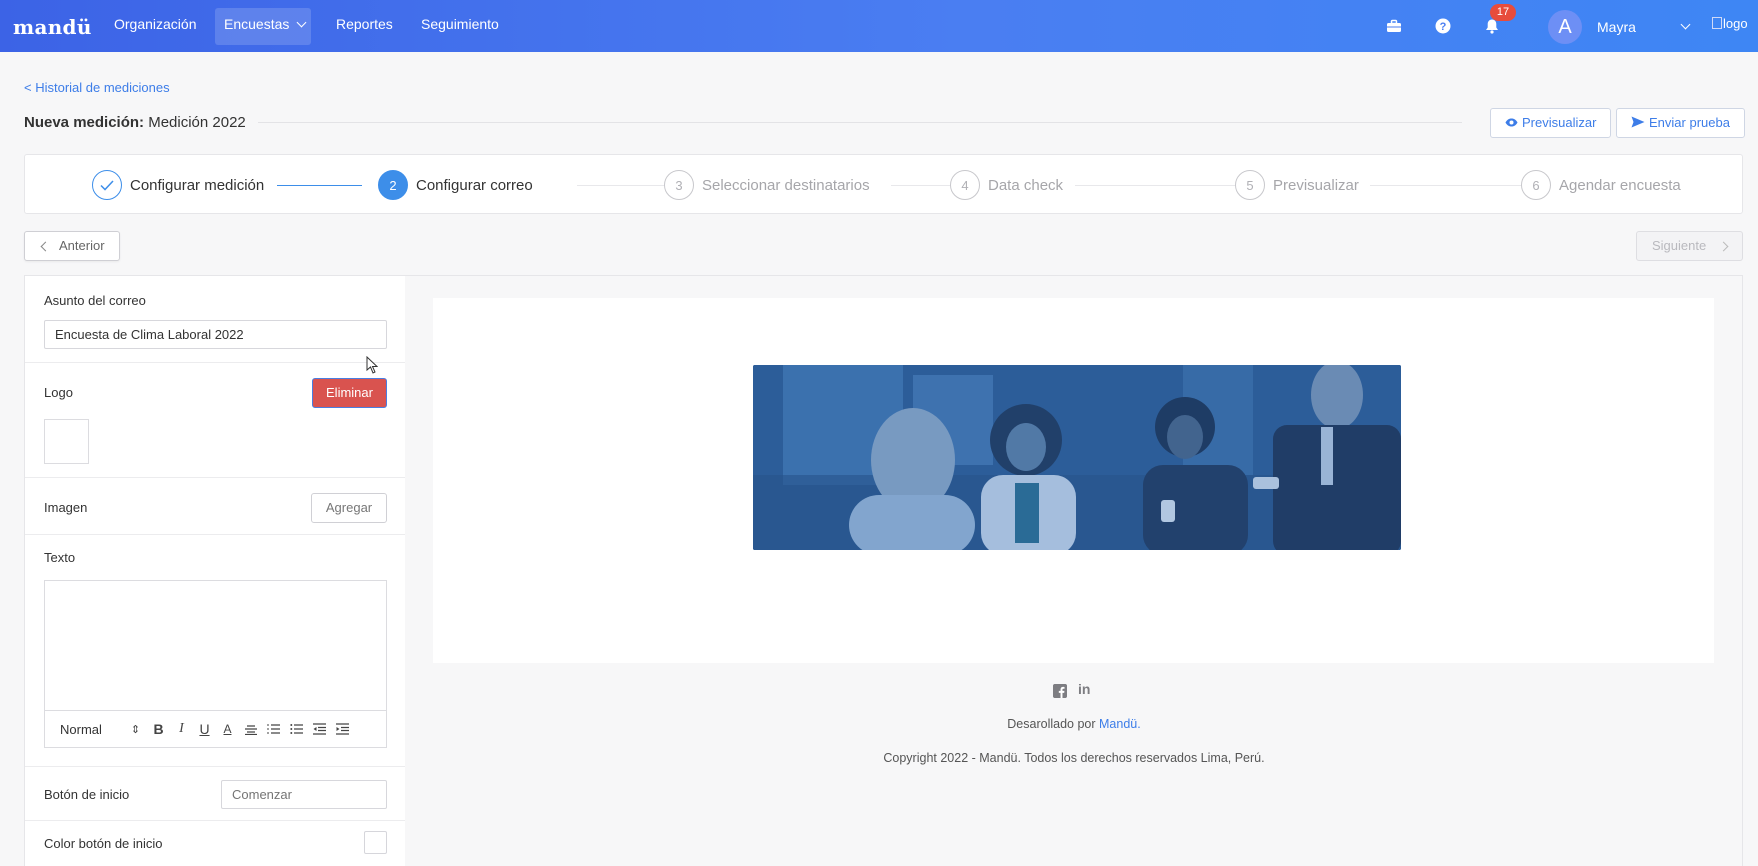  What do you see at coordinates (1060, 691) in the screenshot?
I see `facebook-icon` at bounding box center [1060, 691].